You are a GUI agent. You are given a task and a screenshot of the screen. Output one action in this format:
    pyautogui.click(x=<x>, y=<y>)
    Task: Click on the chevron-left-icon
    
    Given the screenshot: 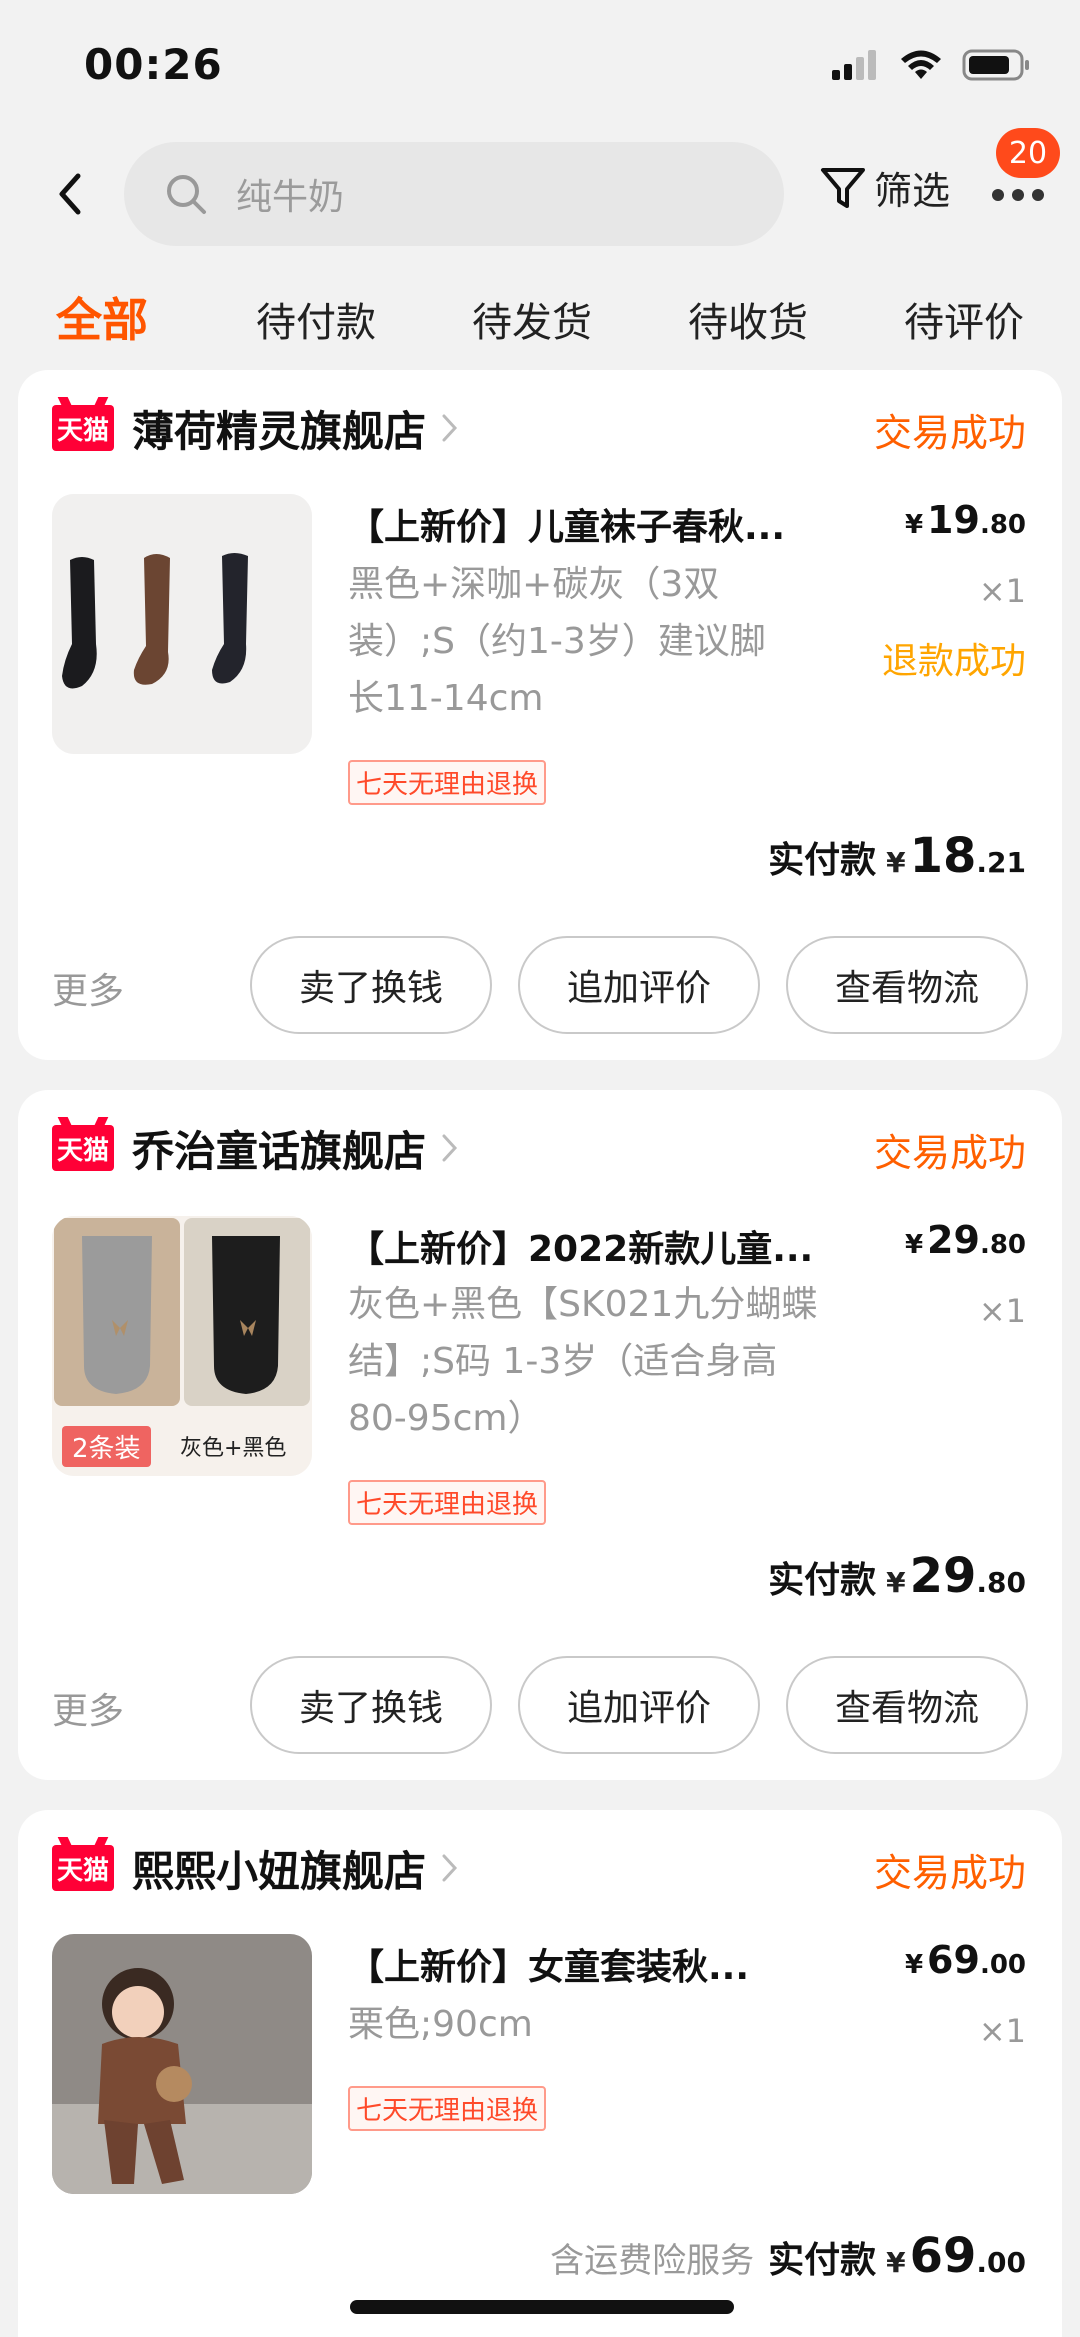 What is the action you would take?
    pyautogui.click(x=70, y=194)
    